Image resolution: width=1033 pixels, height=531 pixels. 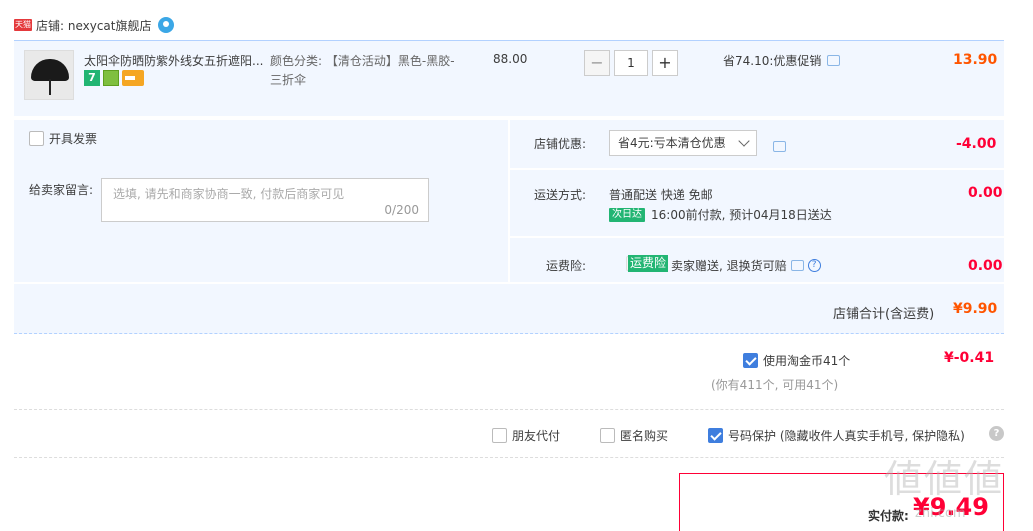 I want to click on shipping-eta: 次日达 16:00前付款, 预计04月18日送达, so click(x=720, y=214).